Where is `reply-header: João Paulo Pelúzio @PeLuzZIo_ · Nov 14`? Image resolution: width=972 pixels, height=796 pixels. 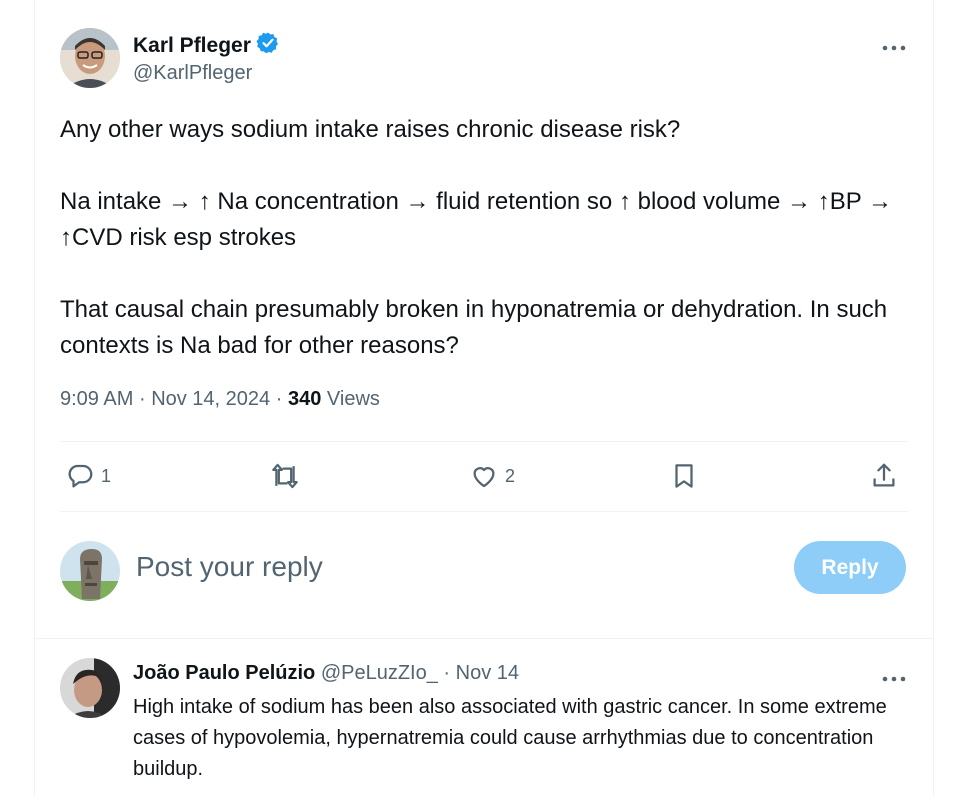
reply-header: João Paulo Pelúzio @PeLuzZIo_ · Nov 14 is located at coordinates (326, 673).